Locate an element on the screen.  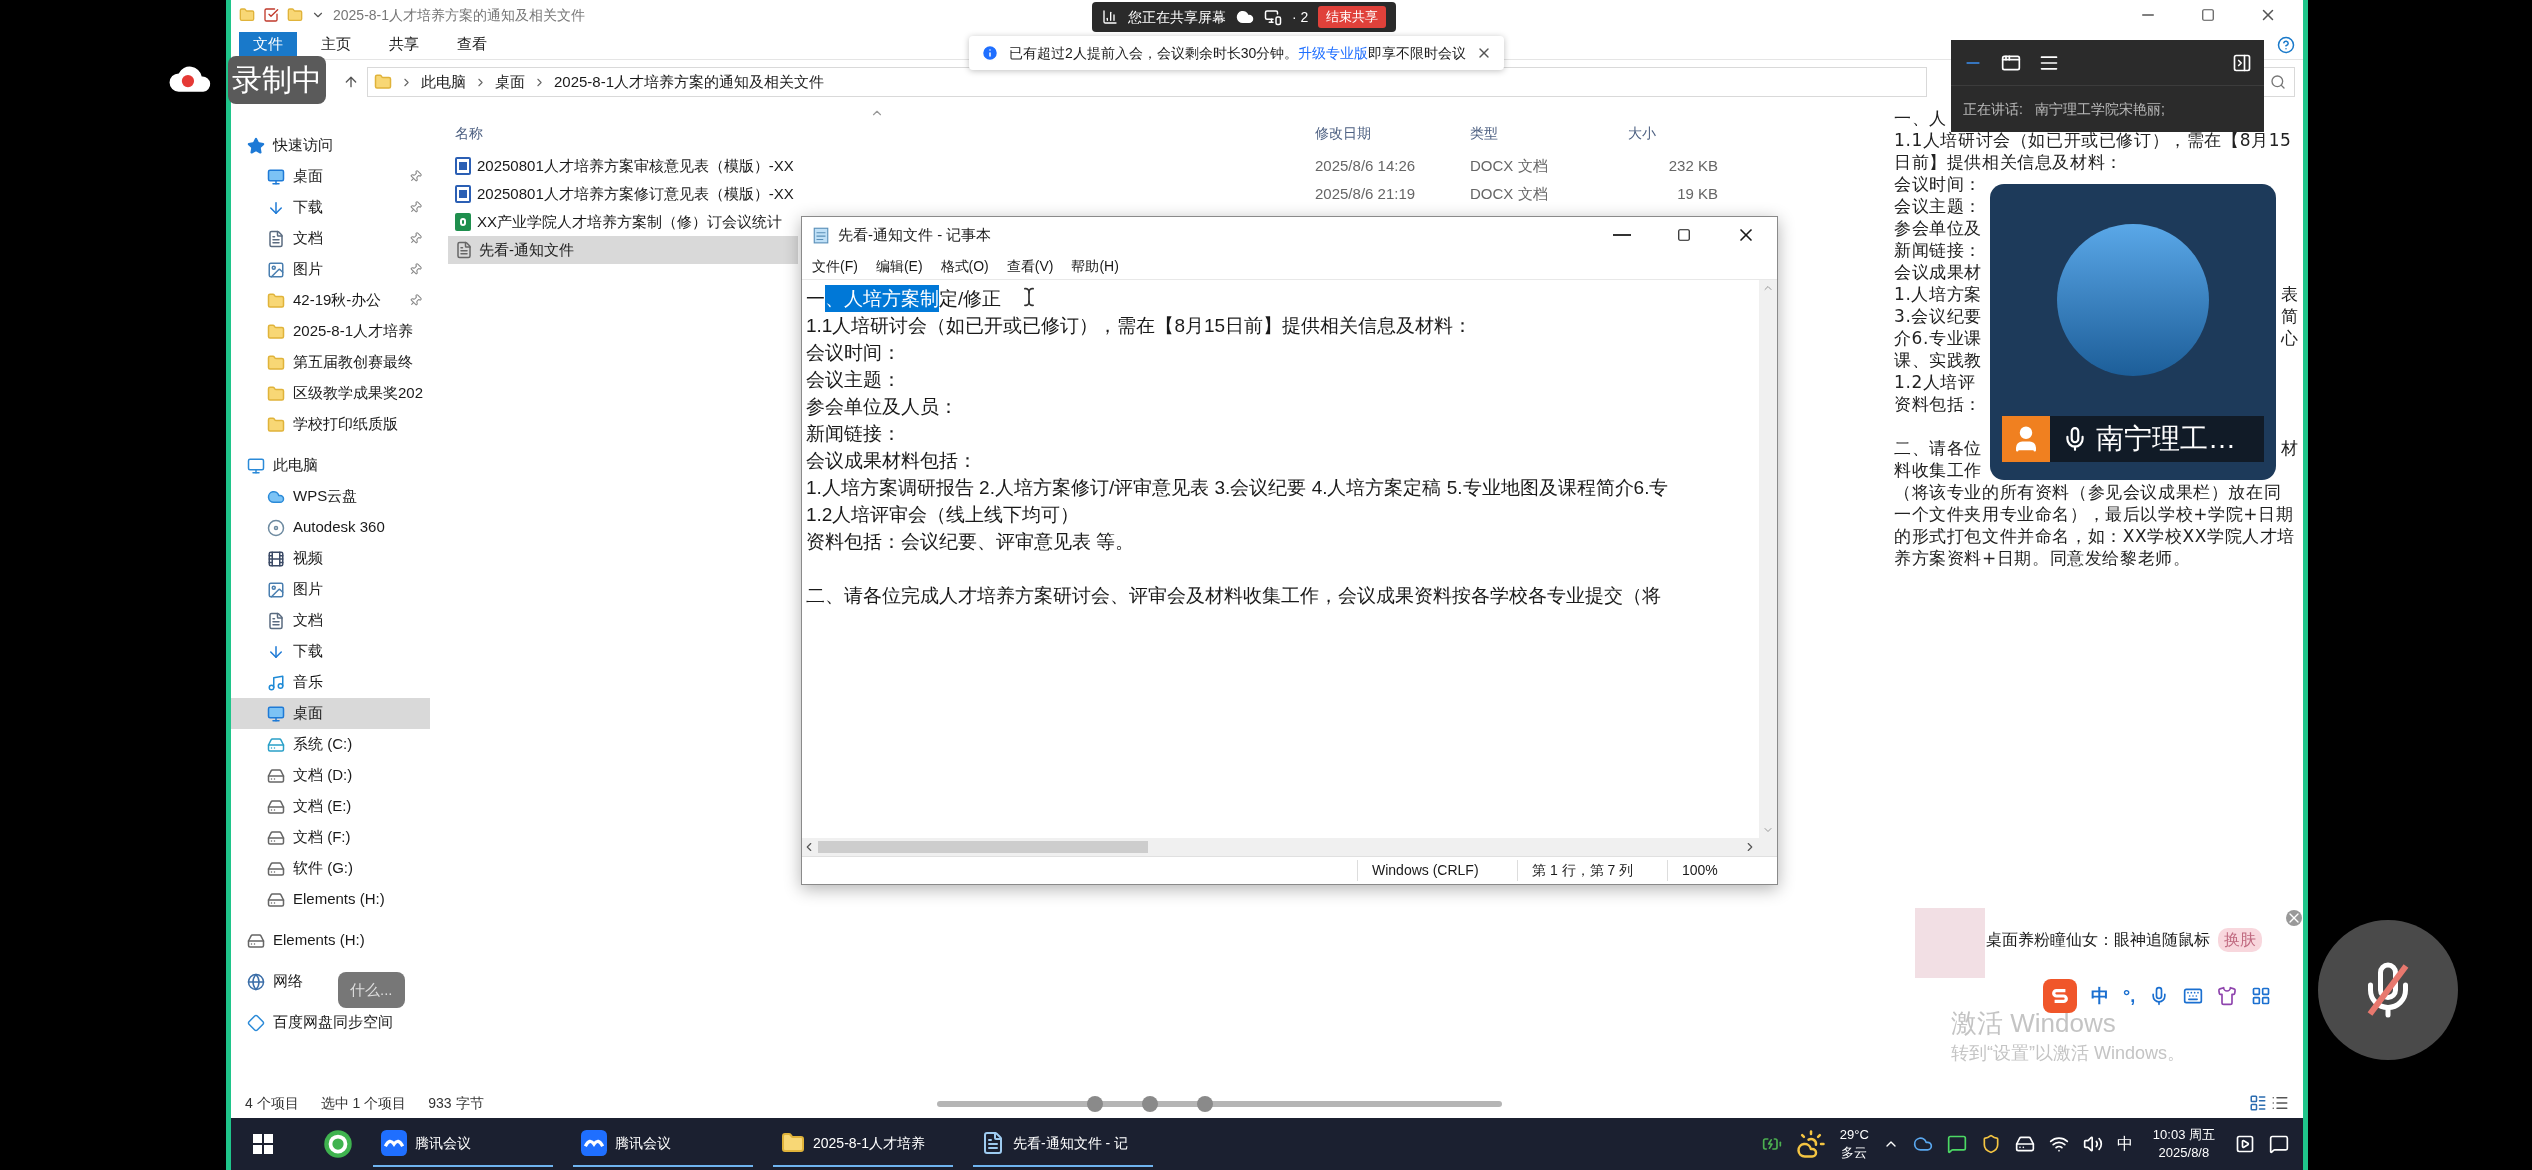
nav-item: 42-19秋-办公 is located at coordinates (330, 300).